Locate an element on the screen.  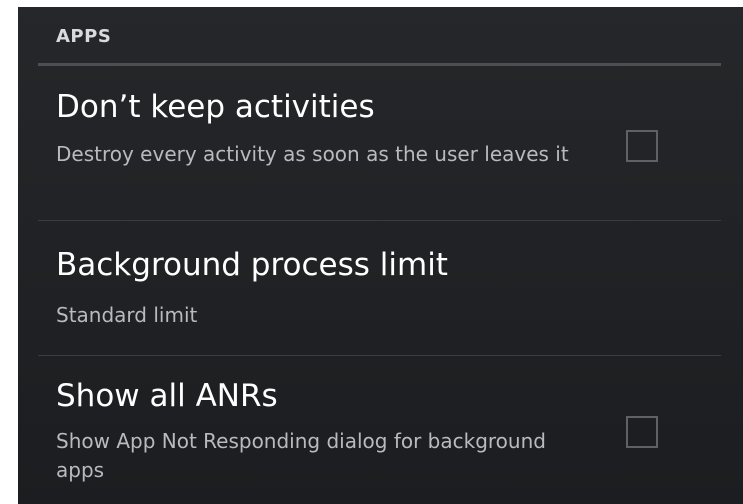
pref-title: Show all ANRs is located at coordinates (167, 396).